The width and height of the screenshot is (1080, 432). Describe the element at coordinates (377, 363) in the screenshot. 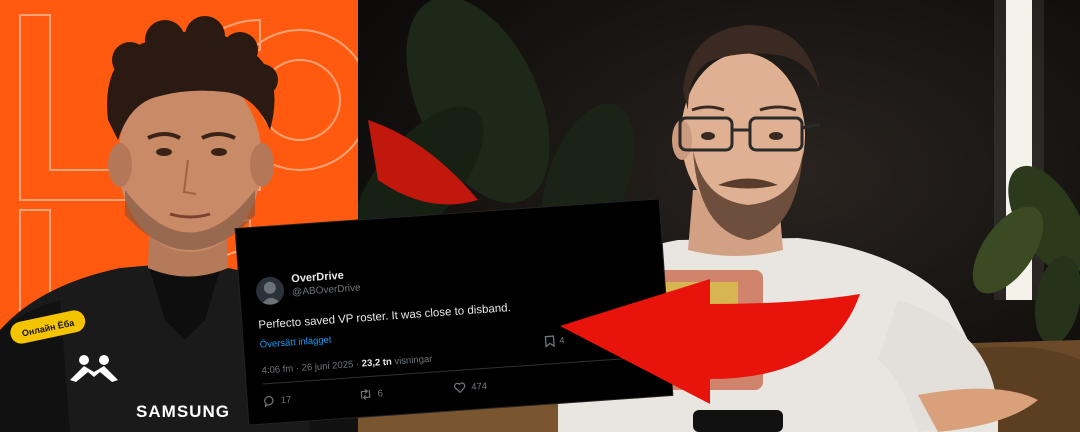

I see `tweet-views-count: 23,2 tn` at that location.